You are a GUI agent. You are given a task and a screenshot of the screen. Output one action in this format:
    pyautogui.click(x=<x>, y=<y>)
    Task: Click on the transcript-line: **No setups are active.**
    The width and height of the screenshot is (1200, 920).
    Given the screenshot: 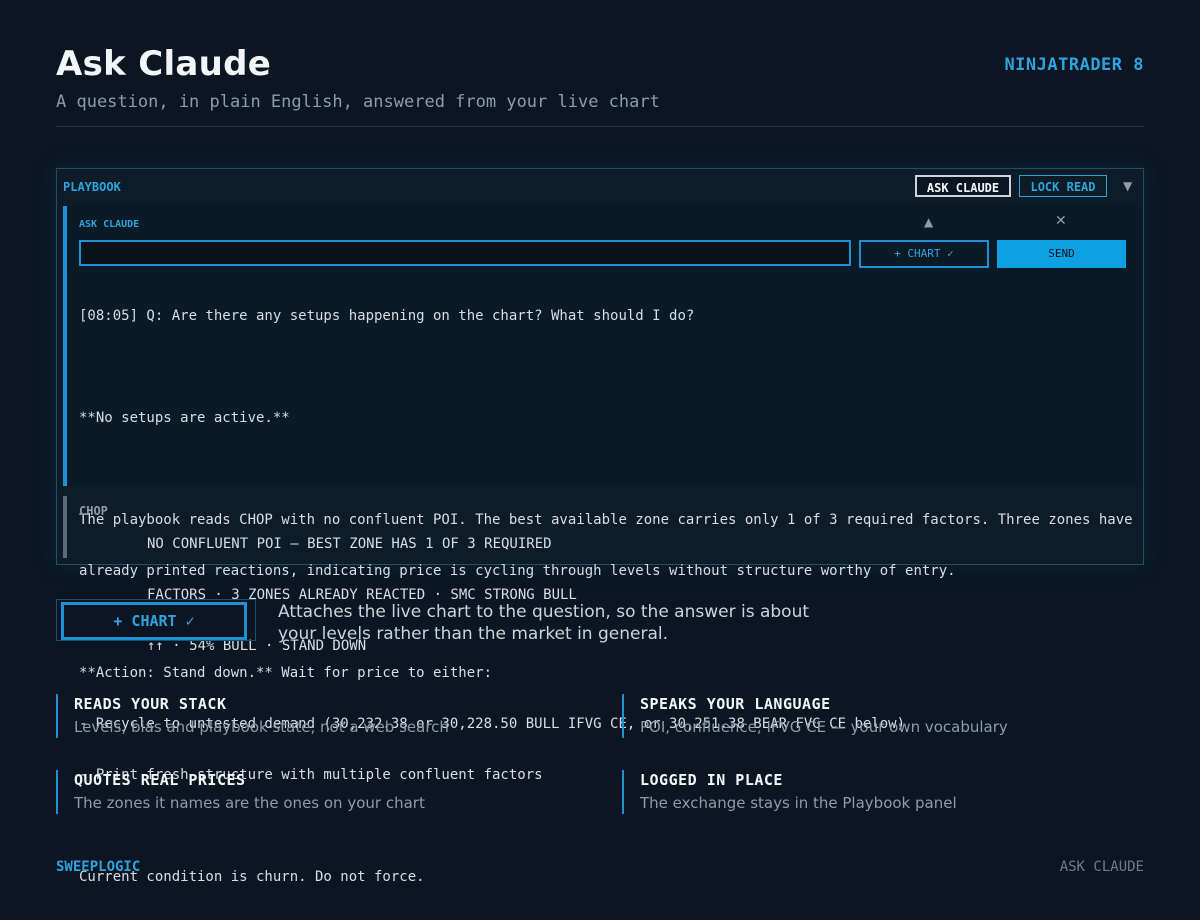 What is the action you would take?
    pyautogui.click(x=184, y=418)
    